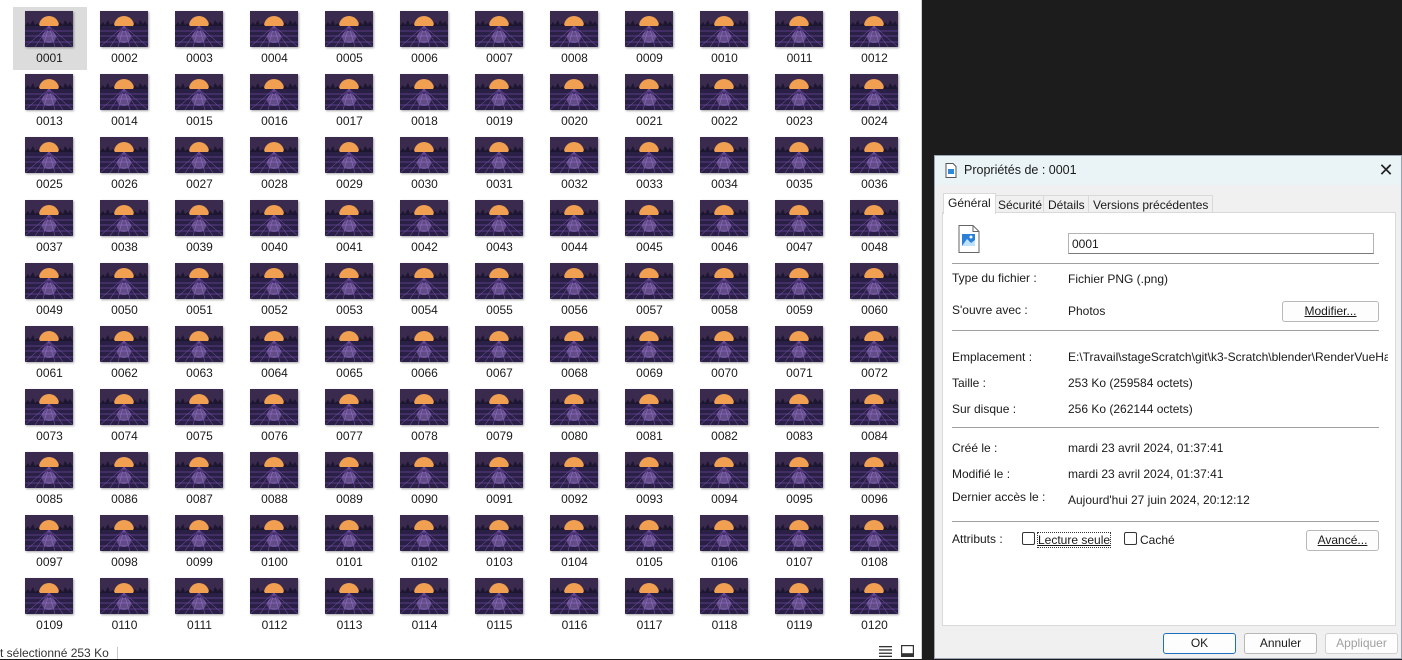 The height and width of the screenshot is (660, 1402). What do you see at coordinates (497, 224) in the screenshot?
I see `file-item: 0043` at bounding box center [497, 224].